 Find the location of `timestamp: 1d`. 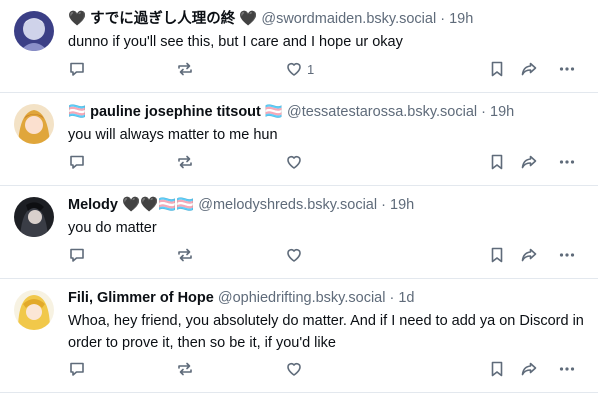

timestamp: 1d is located at coordinates (406, 298).